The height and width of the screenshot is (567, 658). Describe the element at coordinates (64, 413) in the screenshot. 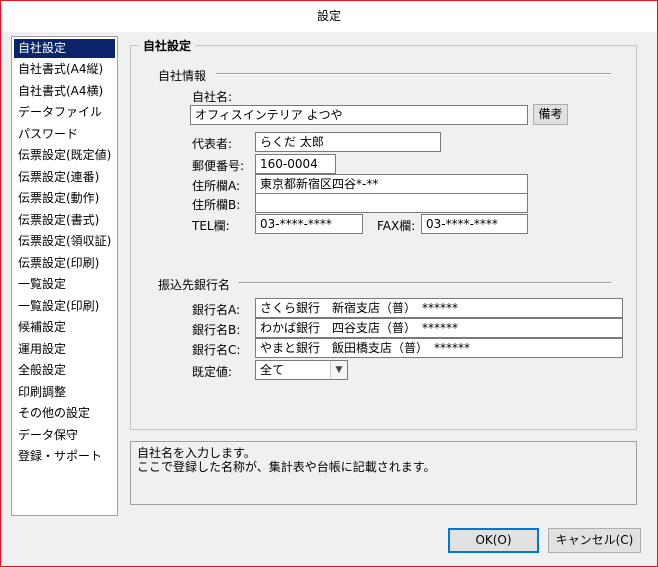

I see `nav-item-other: その他の設定` at that location.